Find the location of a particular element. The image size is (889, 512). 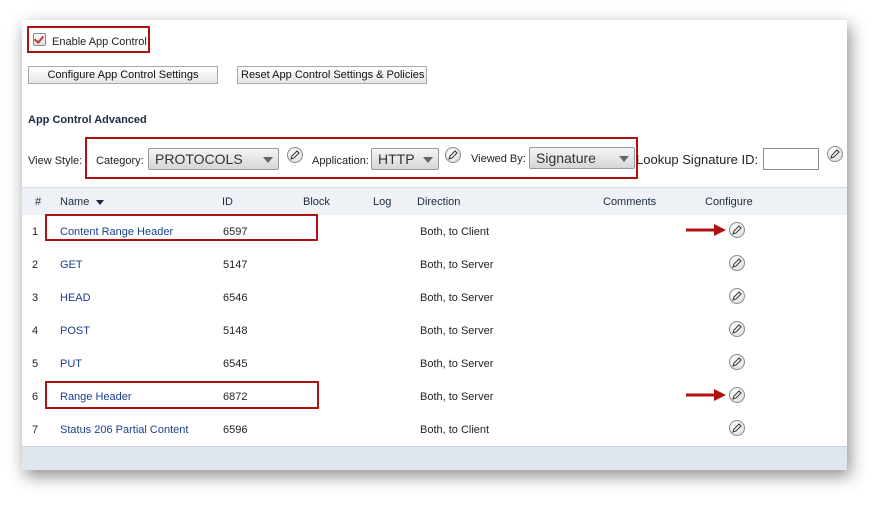

enable-app-control-checkbox is located at coordinates (39, 39).